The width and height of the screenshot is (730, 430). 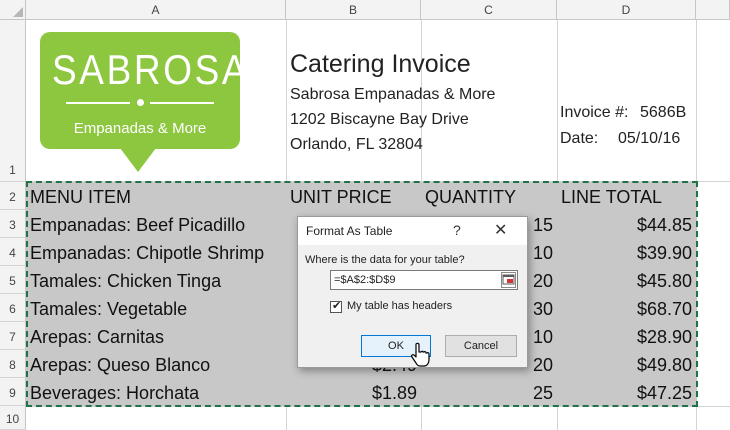 What do you see at coordinates (649, 139) in the screenshot?
I see `invoice-date: 05/10/16` at bounding box center [649, 139].